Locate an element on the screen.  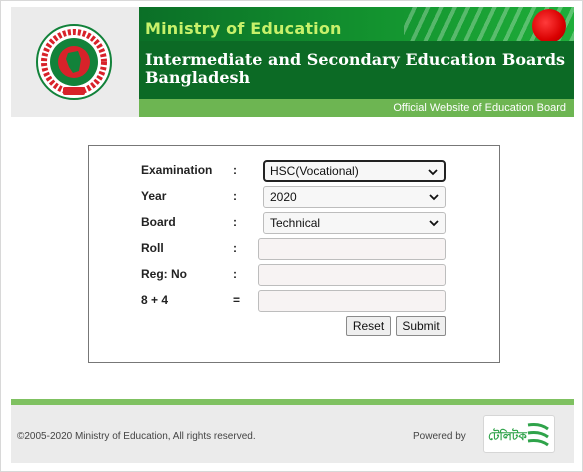
board-value: Technical is located at coordinates (295, 223).